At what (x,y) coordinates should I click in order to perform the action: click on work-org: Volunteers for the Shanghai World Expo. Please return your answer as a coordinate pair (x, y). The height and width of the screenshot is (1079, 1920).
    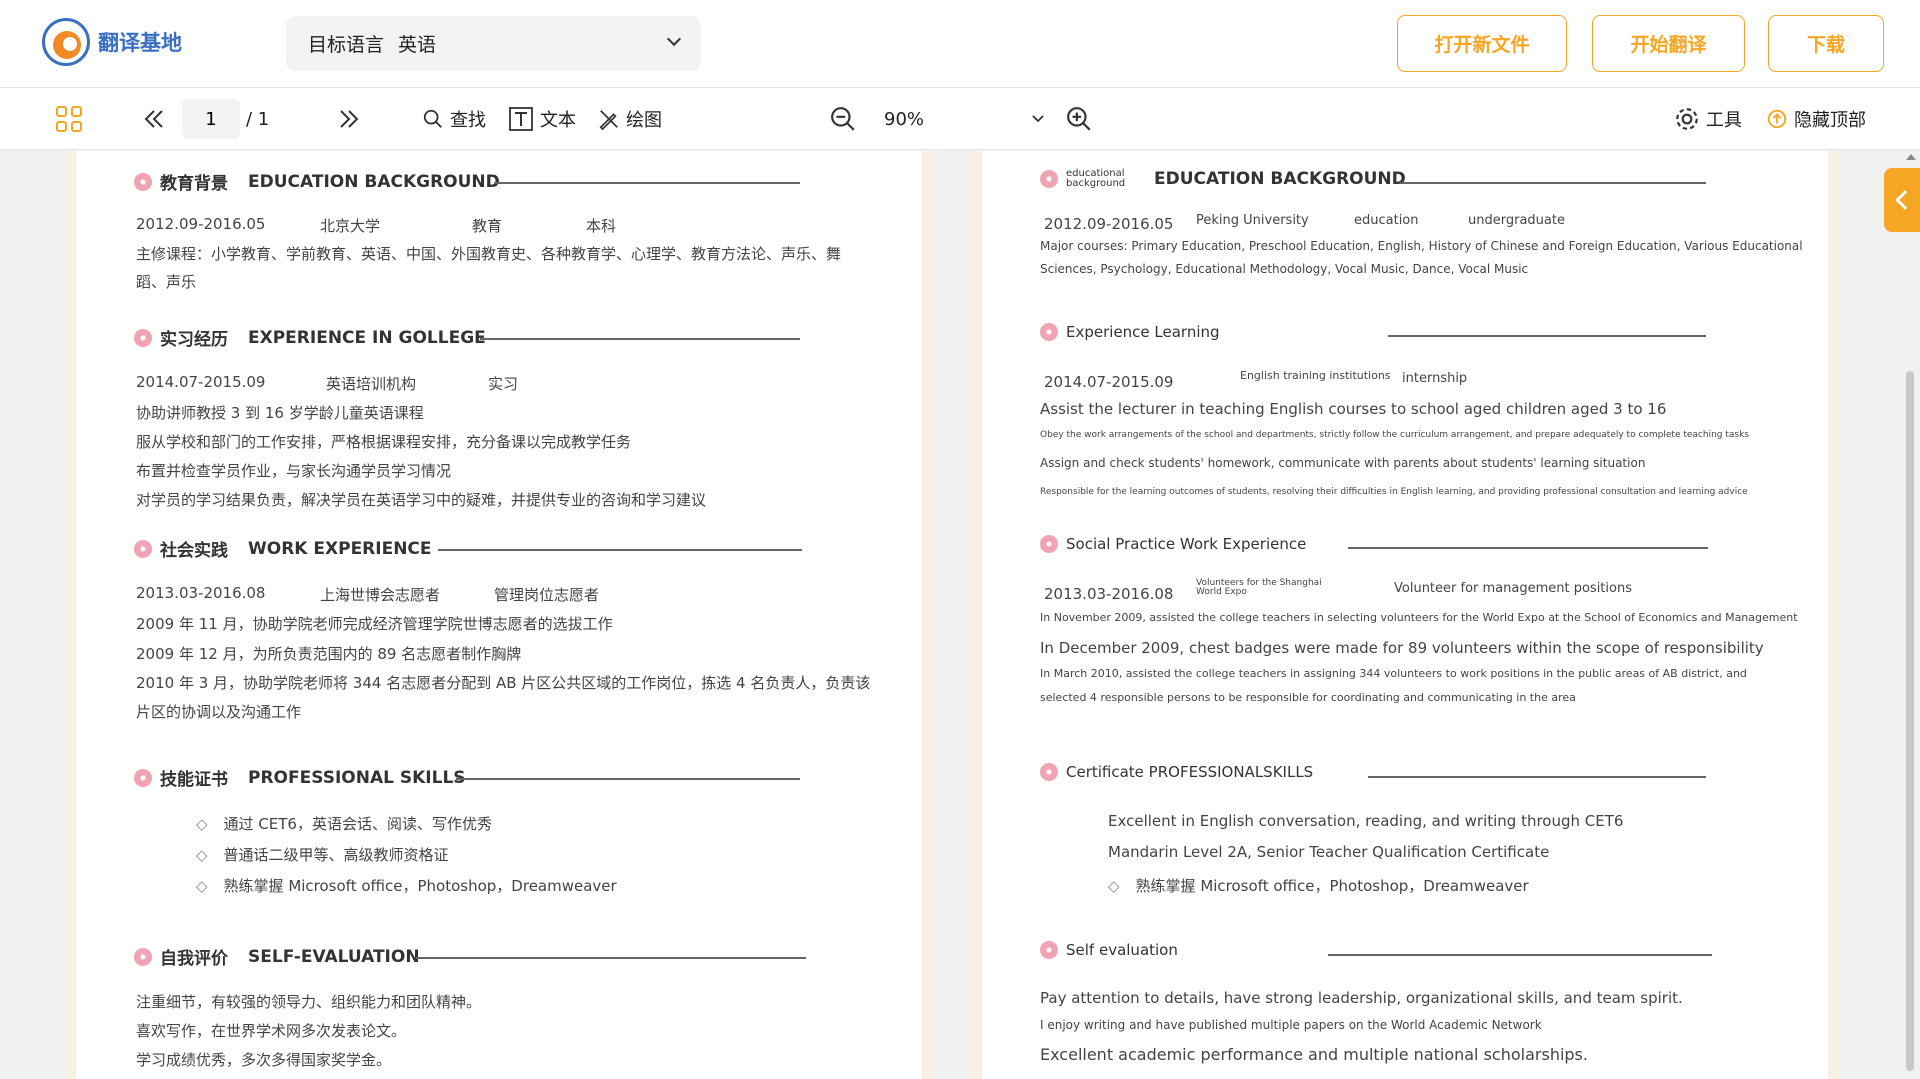
    Looking at the image, I should click on (1259, 587).